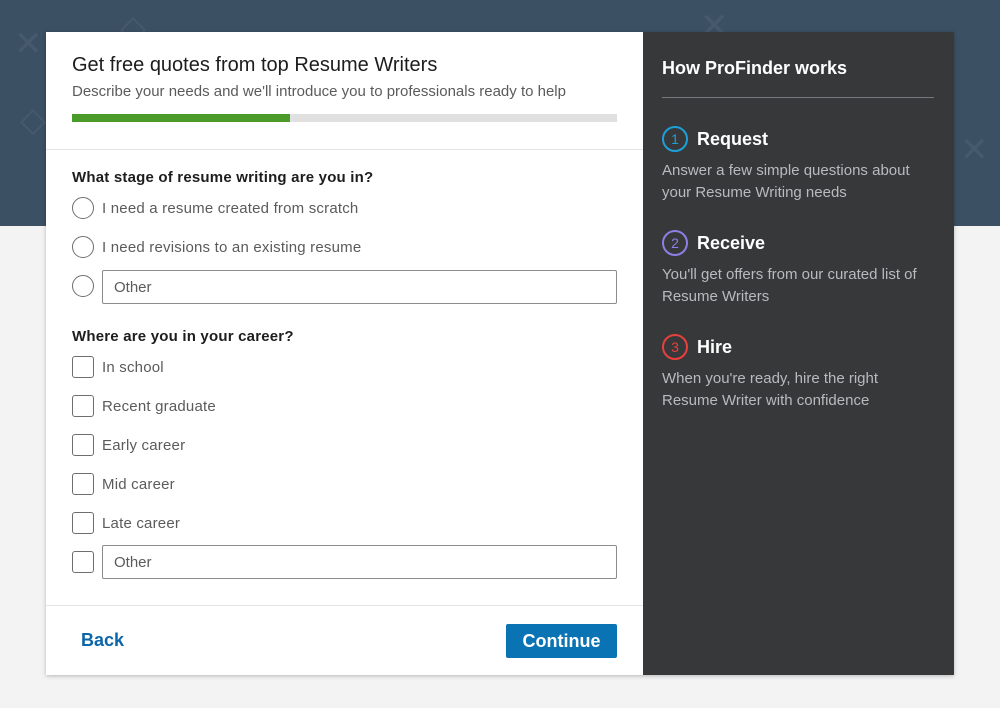  I want to click on step-title: Request, so click(733, 138).